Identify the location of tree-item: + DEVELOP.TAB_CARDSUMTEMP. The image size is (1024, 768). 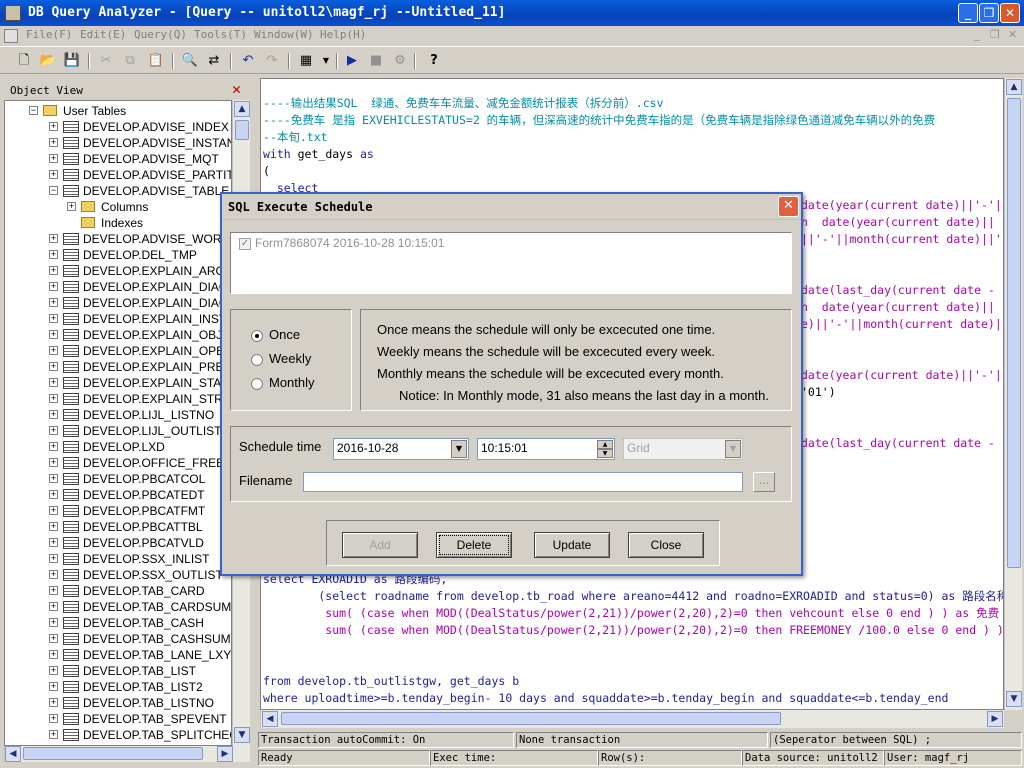
(118, 607).